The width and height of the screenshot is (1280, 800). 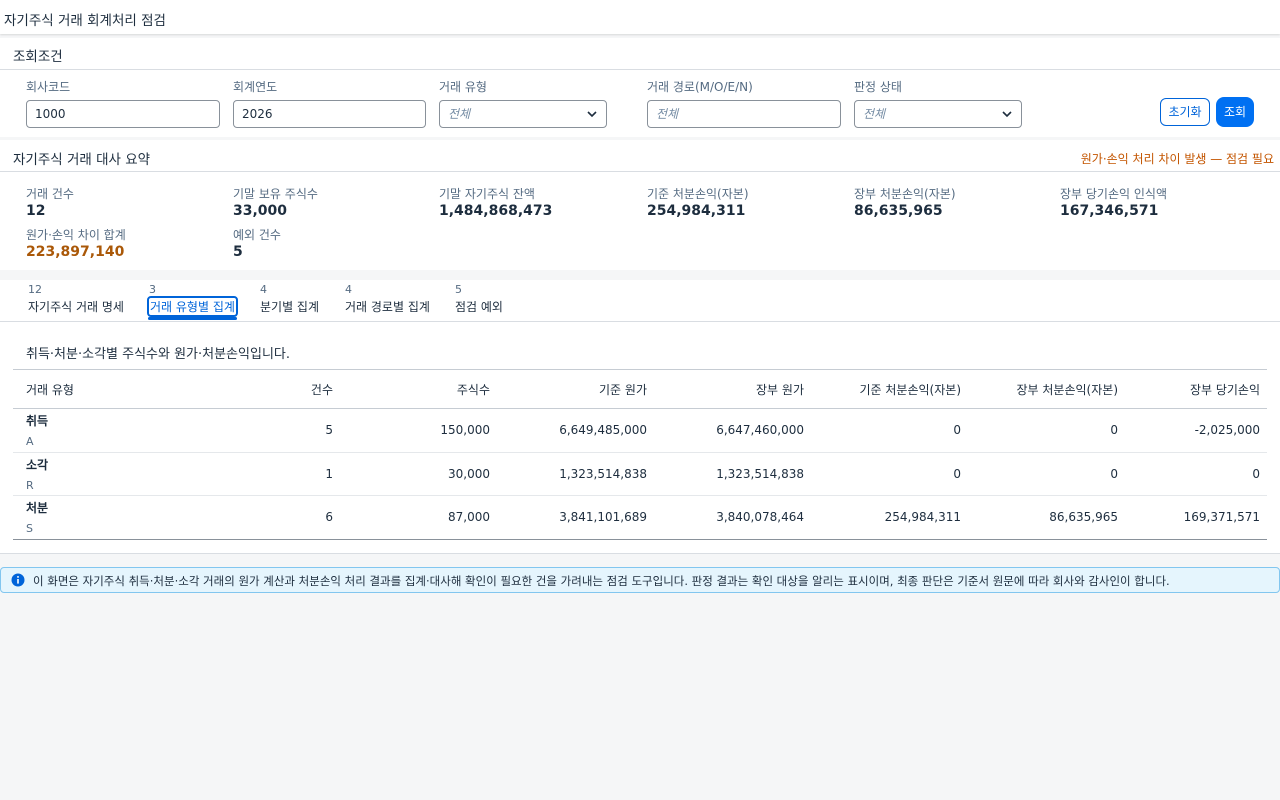 What do you see at coordinates (1109, 211) in the screenshot?
I see `kpi-value: 167,346,571` at bounding box center [1109, 211].